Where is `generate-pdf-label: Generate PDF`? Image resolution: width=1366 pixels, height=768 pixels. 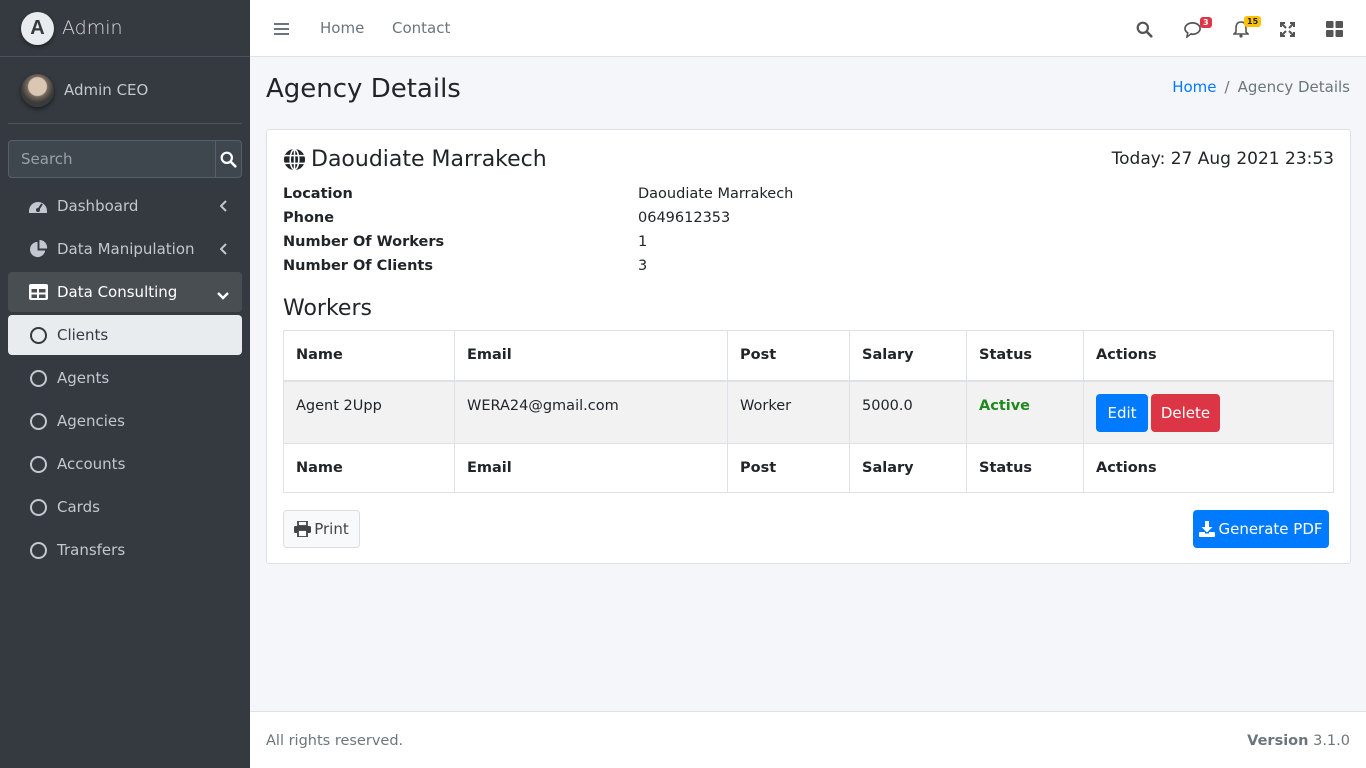 generate-pdf-label: Generate PDF is located at coordinates (1270, 529).